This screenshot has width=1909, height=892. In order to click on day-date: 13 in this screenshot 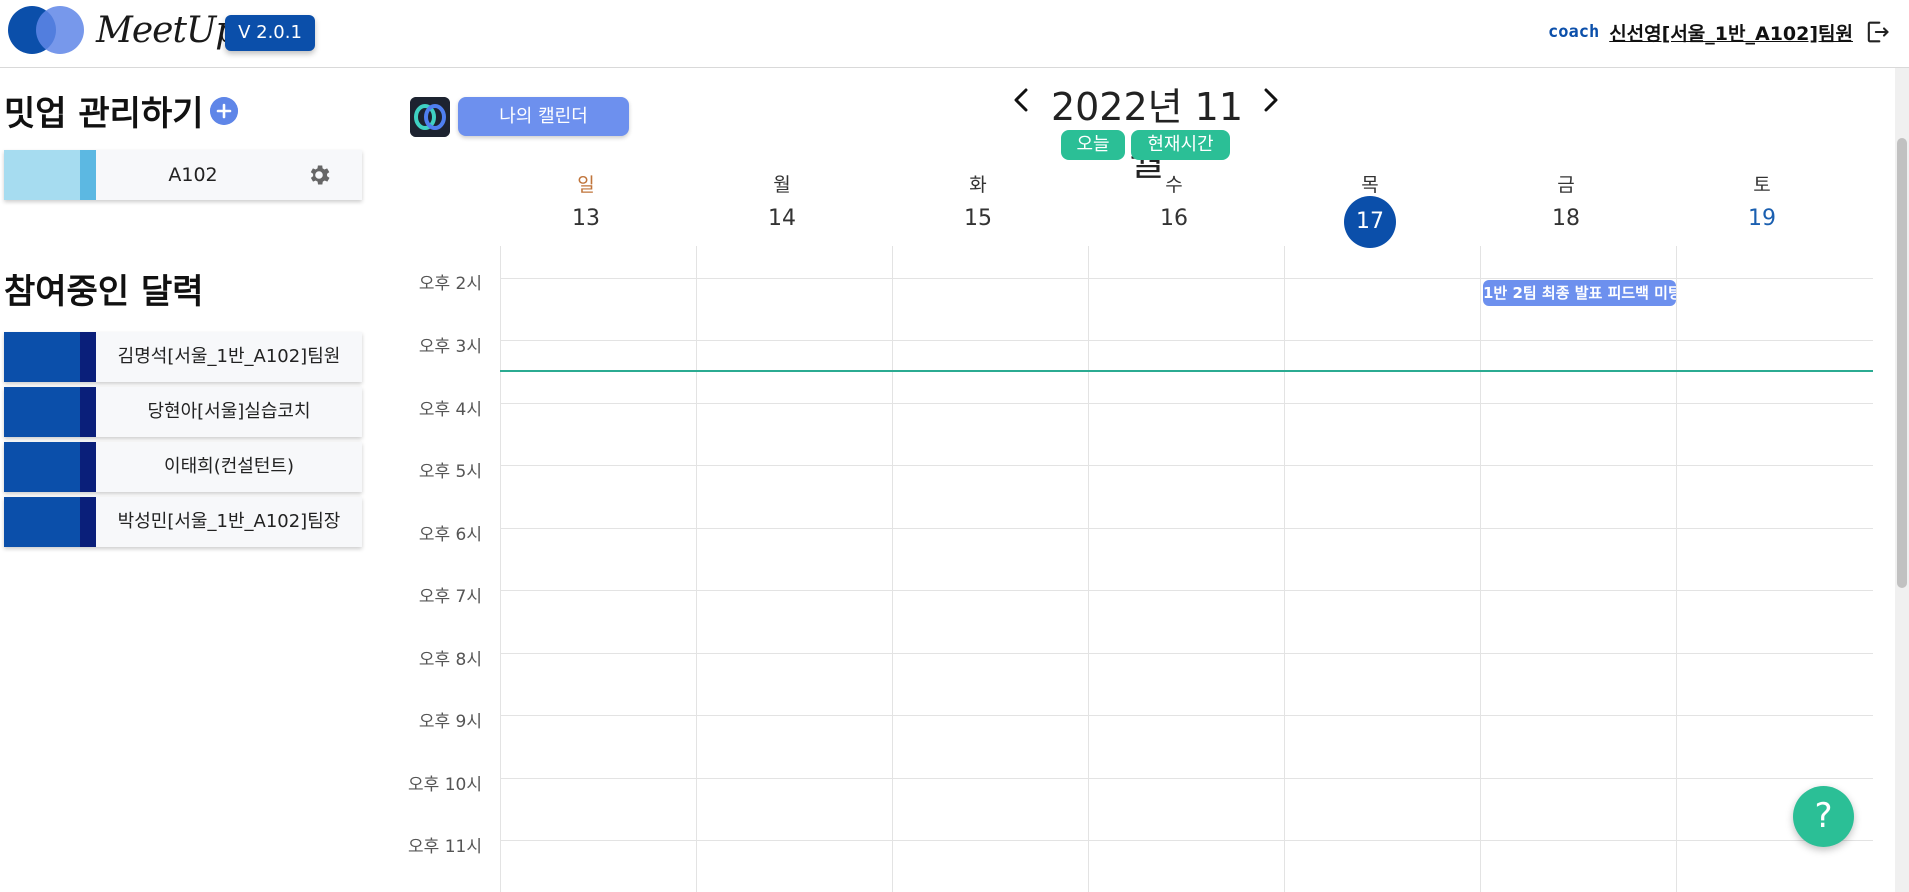, I will do `click(586, 218)`.